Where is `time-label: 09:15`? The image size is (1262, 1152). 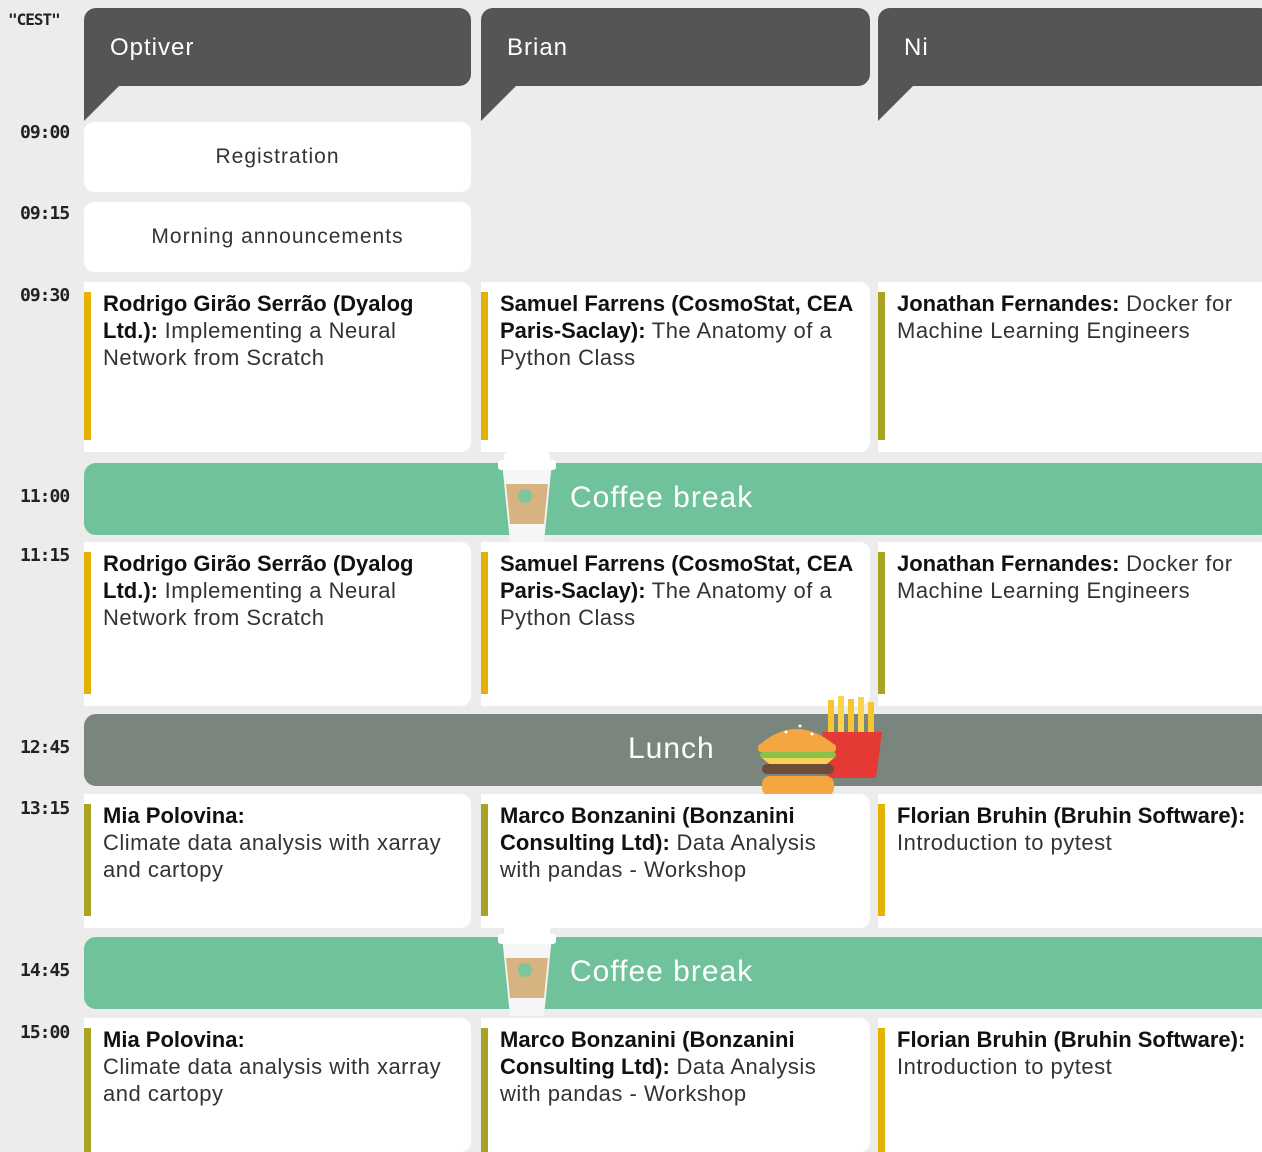 time-label: 09:15 is located at coordinates (45, 213).